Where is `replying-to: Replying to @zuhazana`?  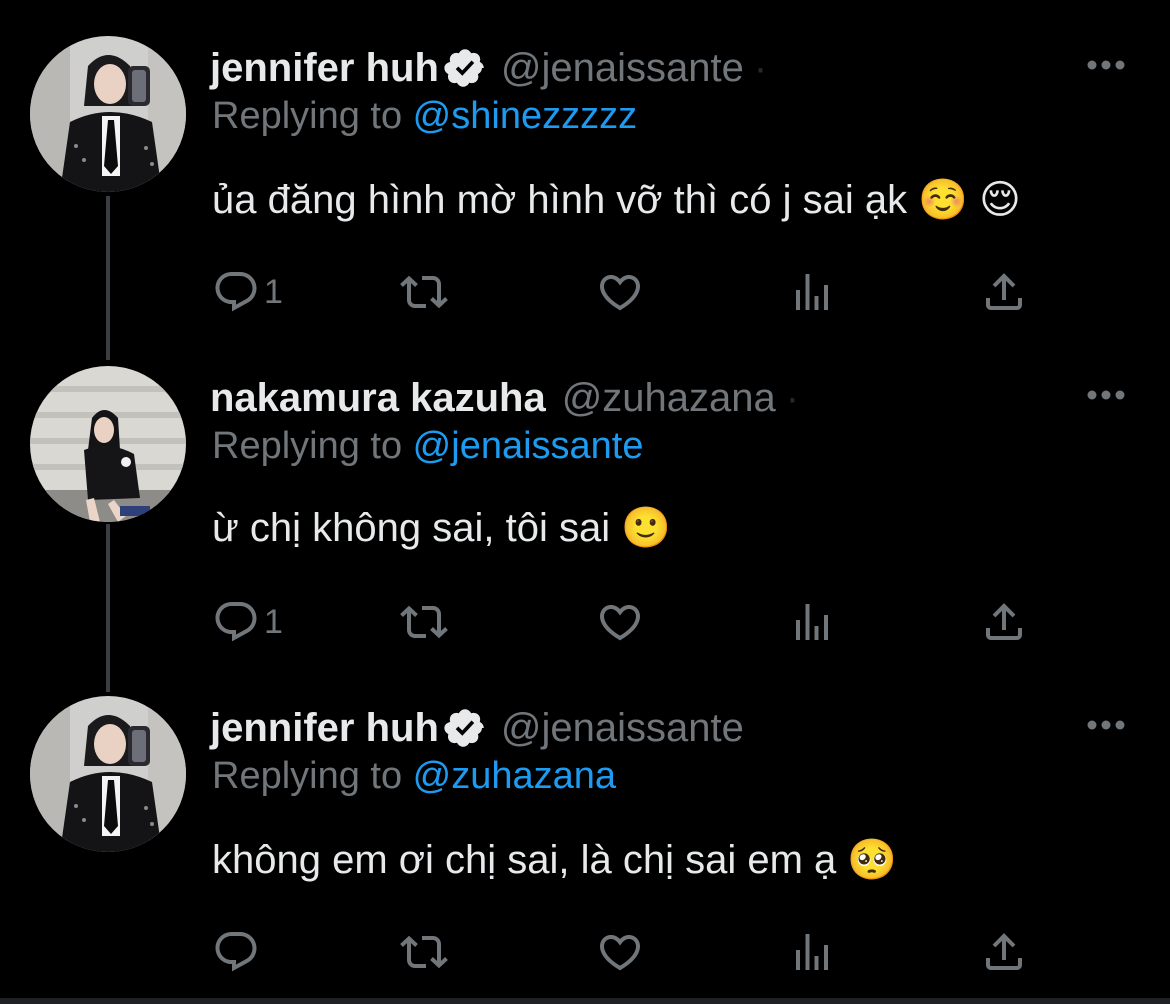
replying-to: Replying to @zuhazana is located at coordinates (414, 776).